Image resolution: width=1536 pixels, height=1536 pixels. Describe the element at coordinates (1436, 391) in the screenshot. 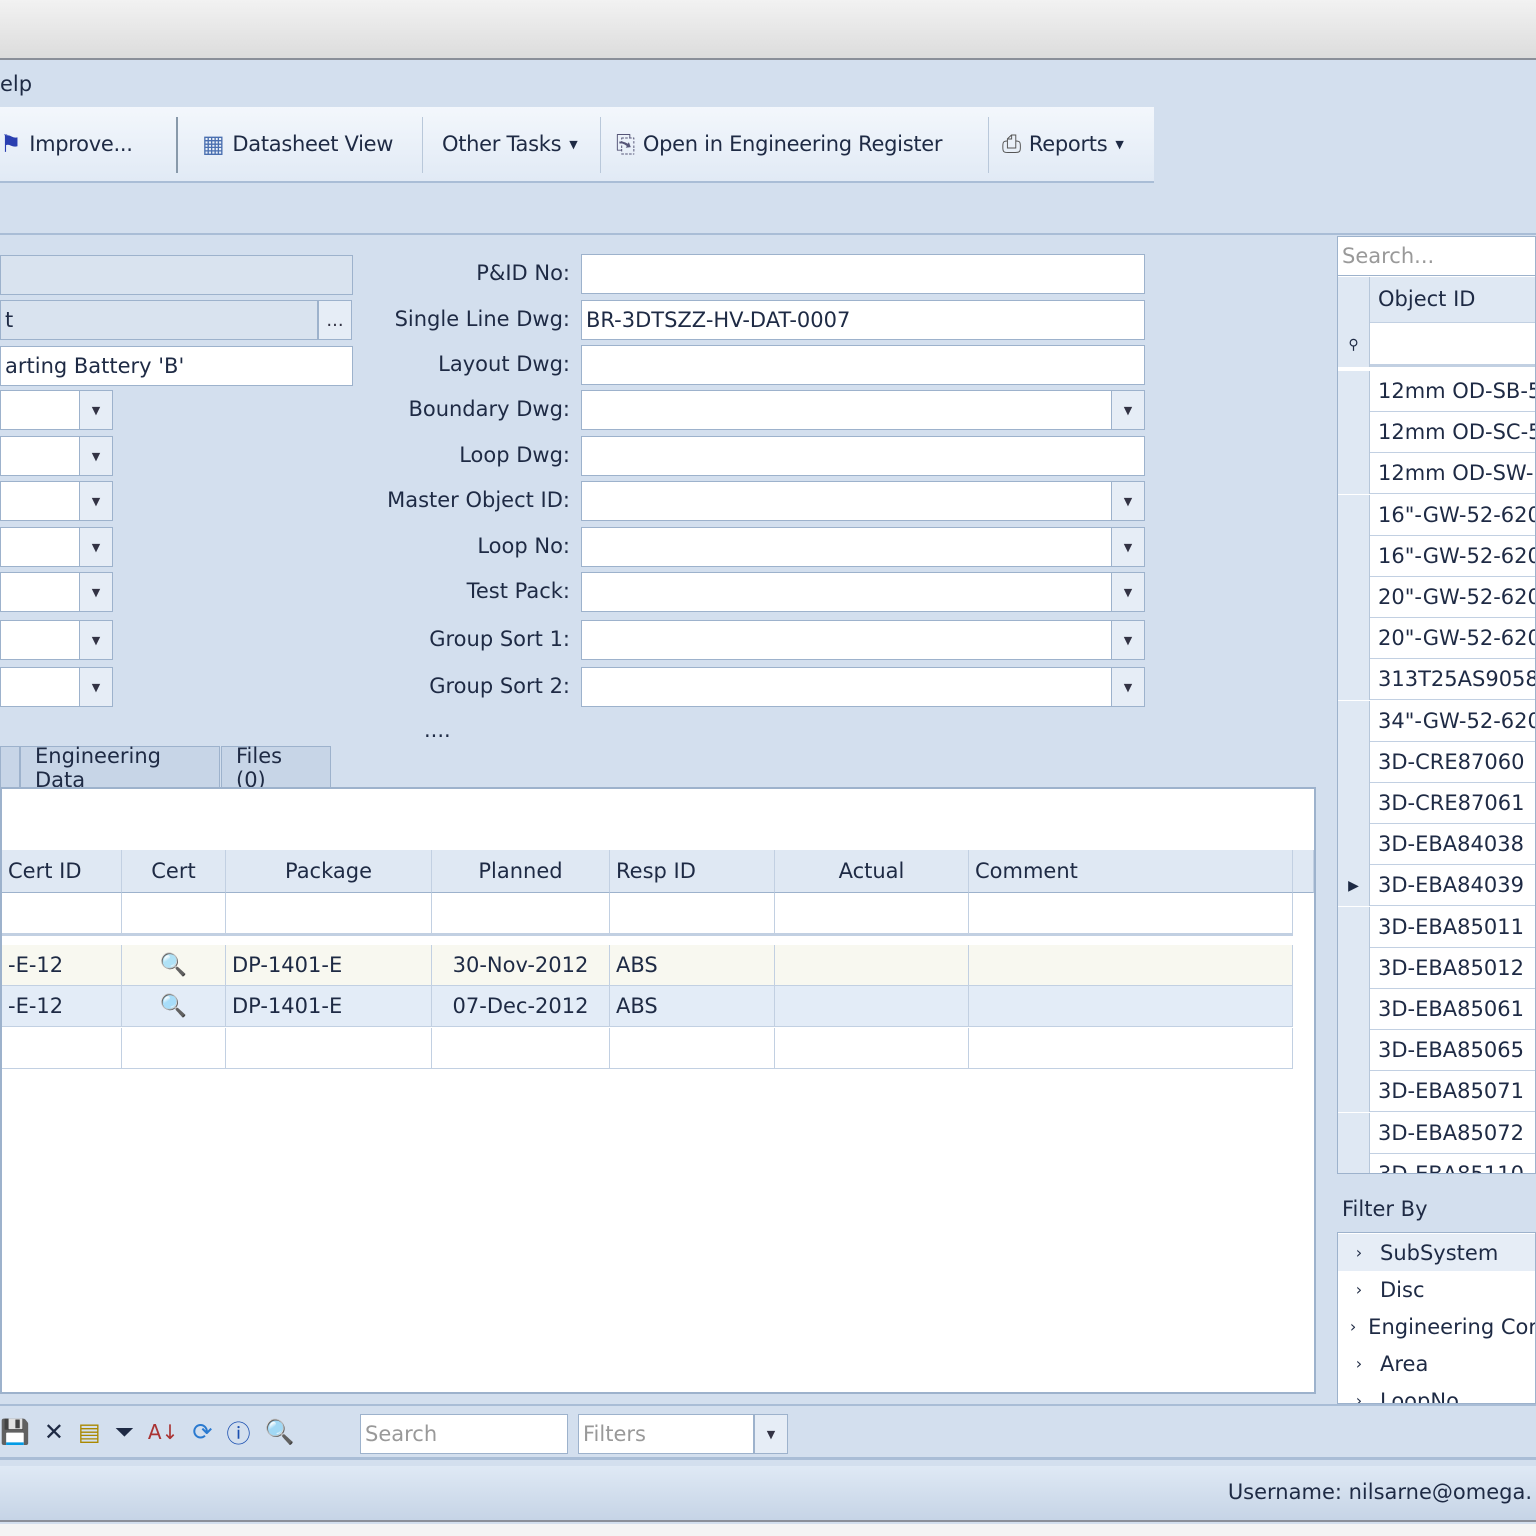

I see `object-list-item: 12mm OD-SB-52` at that location.